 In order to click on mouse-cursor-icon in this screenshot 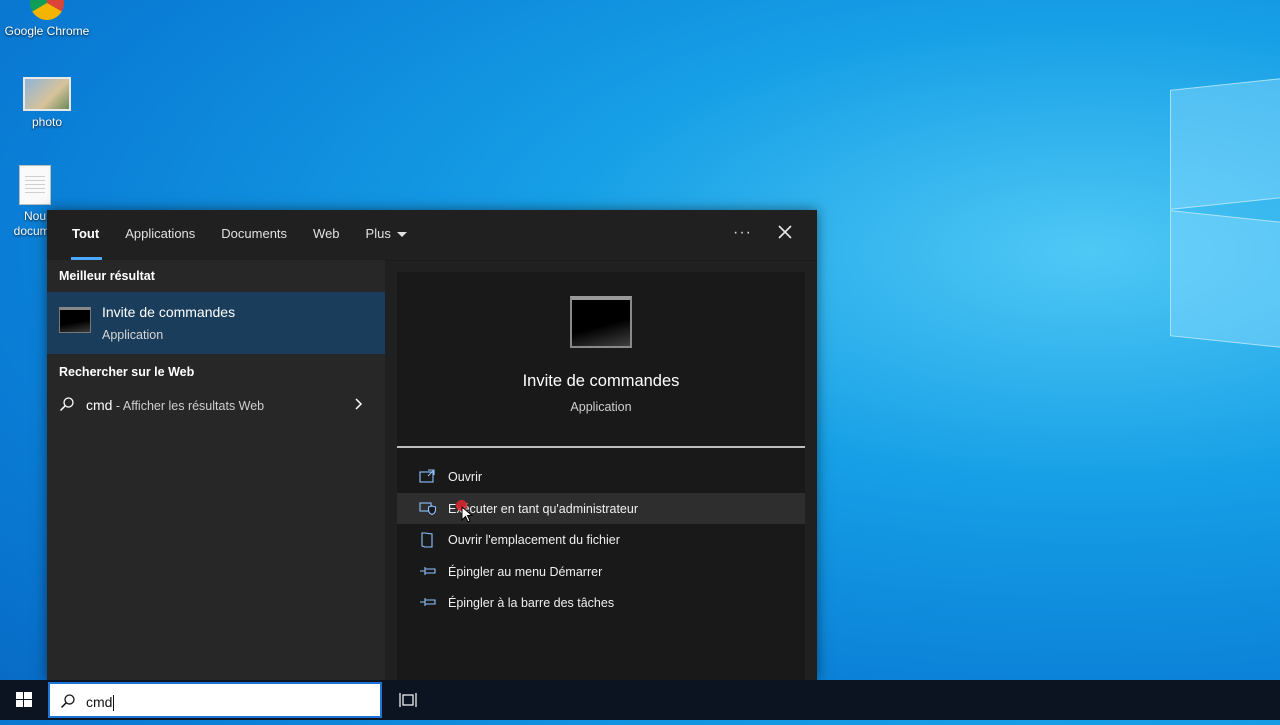, I will do `click(467, 514)`.